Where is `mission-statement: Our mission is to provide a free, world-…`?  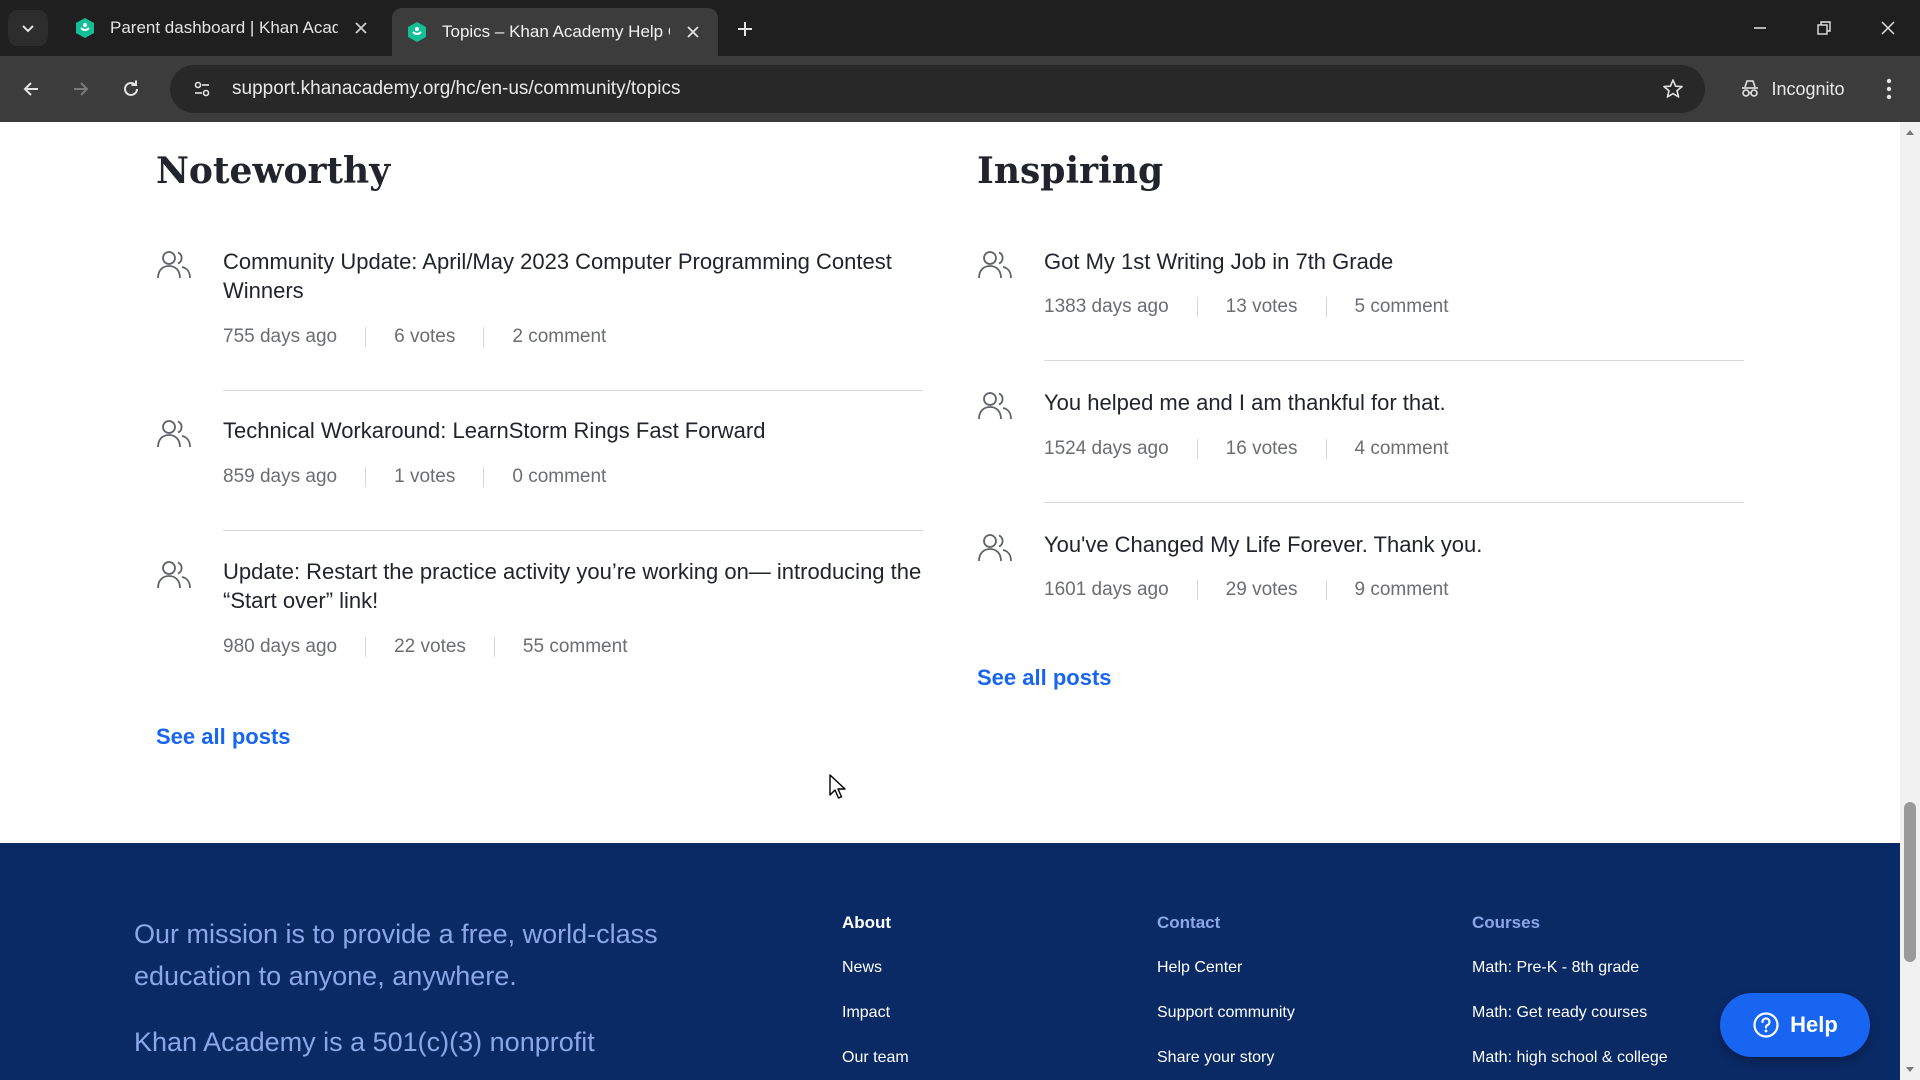
mission-statement: Our mission is to provide a free, world-… is located at coordinates (396, 955).